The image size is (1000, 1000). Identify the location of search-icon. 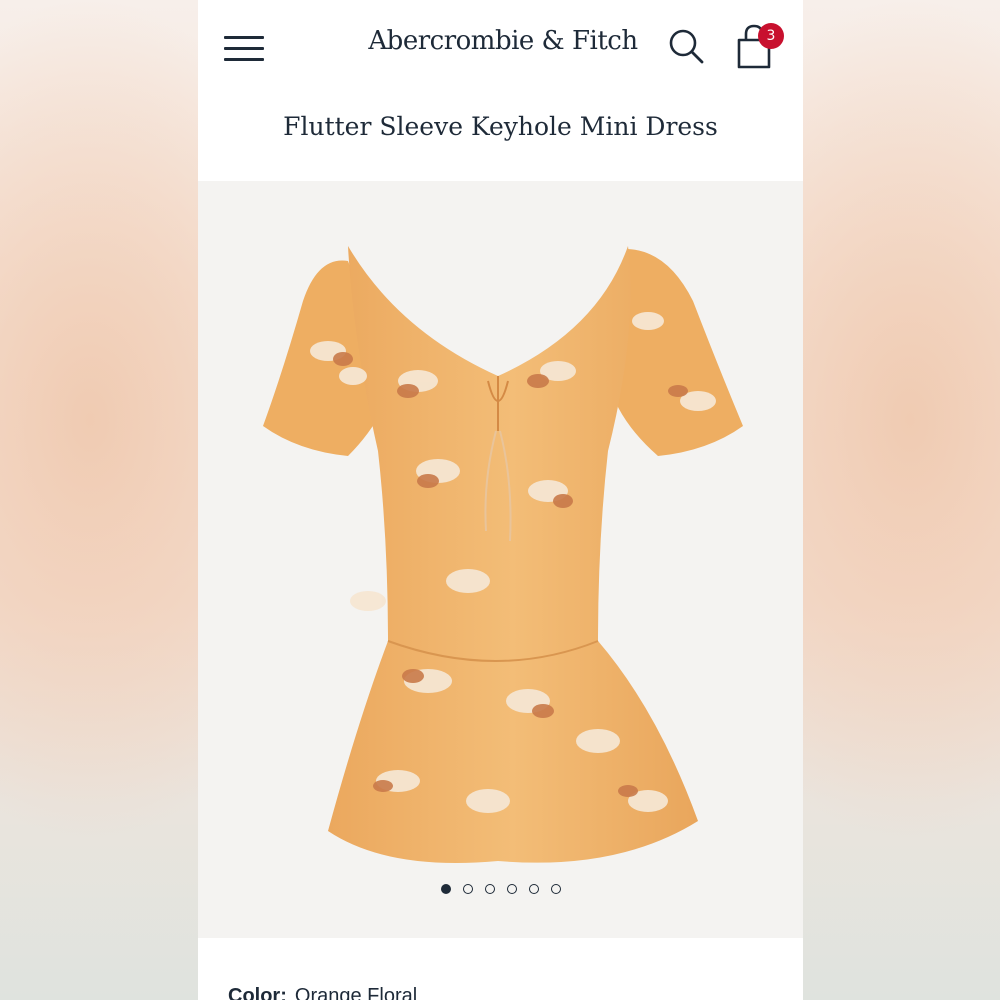
(686, 46).